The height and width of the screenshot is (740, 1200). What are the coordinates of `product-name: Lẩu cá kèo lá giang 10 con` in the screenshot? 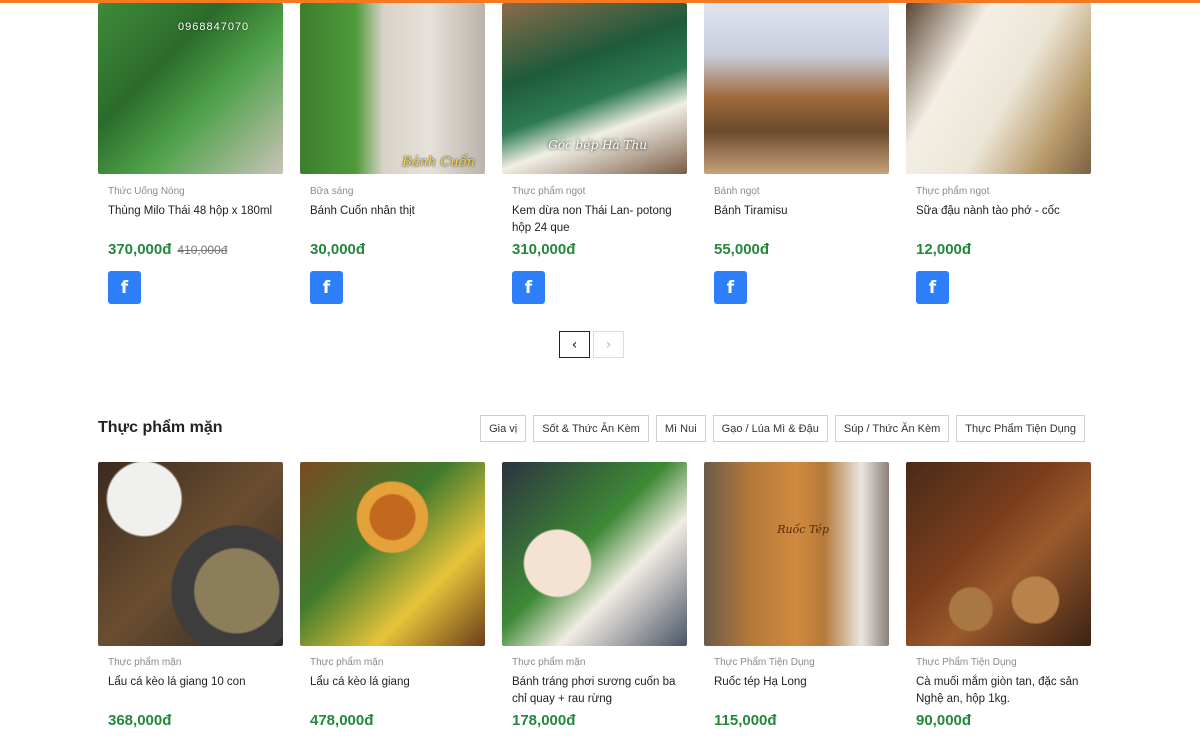 It's located at (195, 691).